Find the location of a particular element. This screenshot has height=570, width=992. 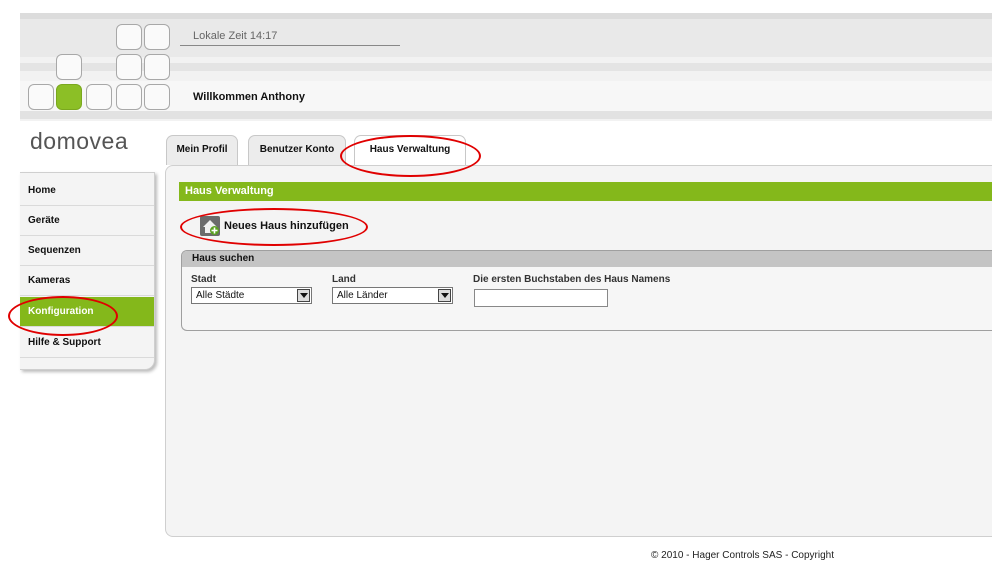

city-select: Alle Städte is located at coordinates (251, 295).